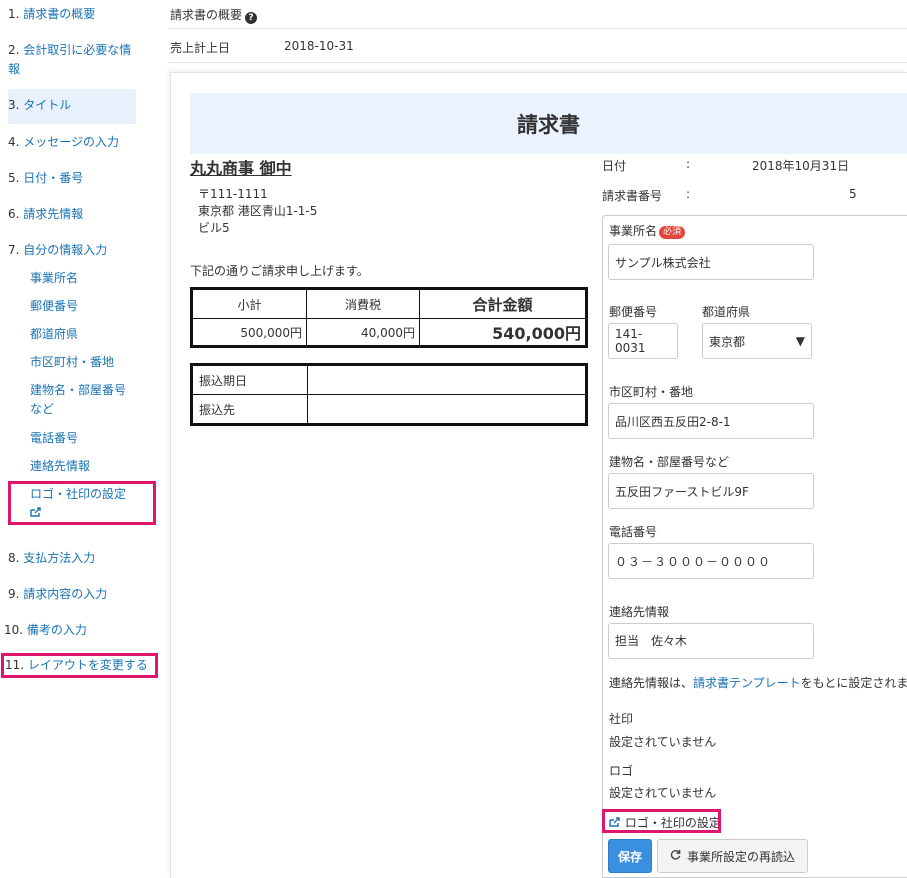 This screenshot has height=878, width=907. I want to click on nav-item-title: 3. タイトル, so click(72, 106).